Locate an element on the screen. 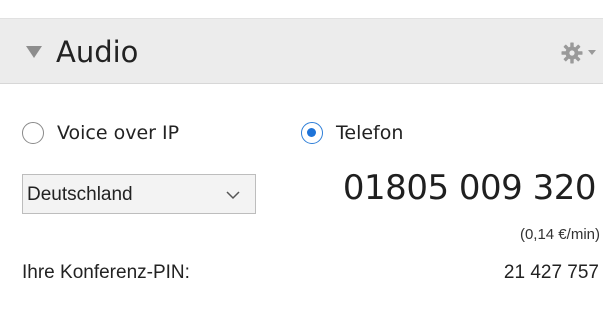  chevron-down-icon is located at coordinates (233, 195).